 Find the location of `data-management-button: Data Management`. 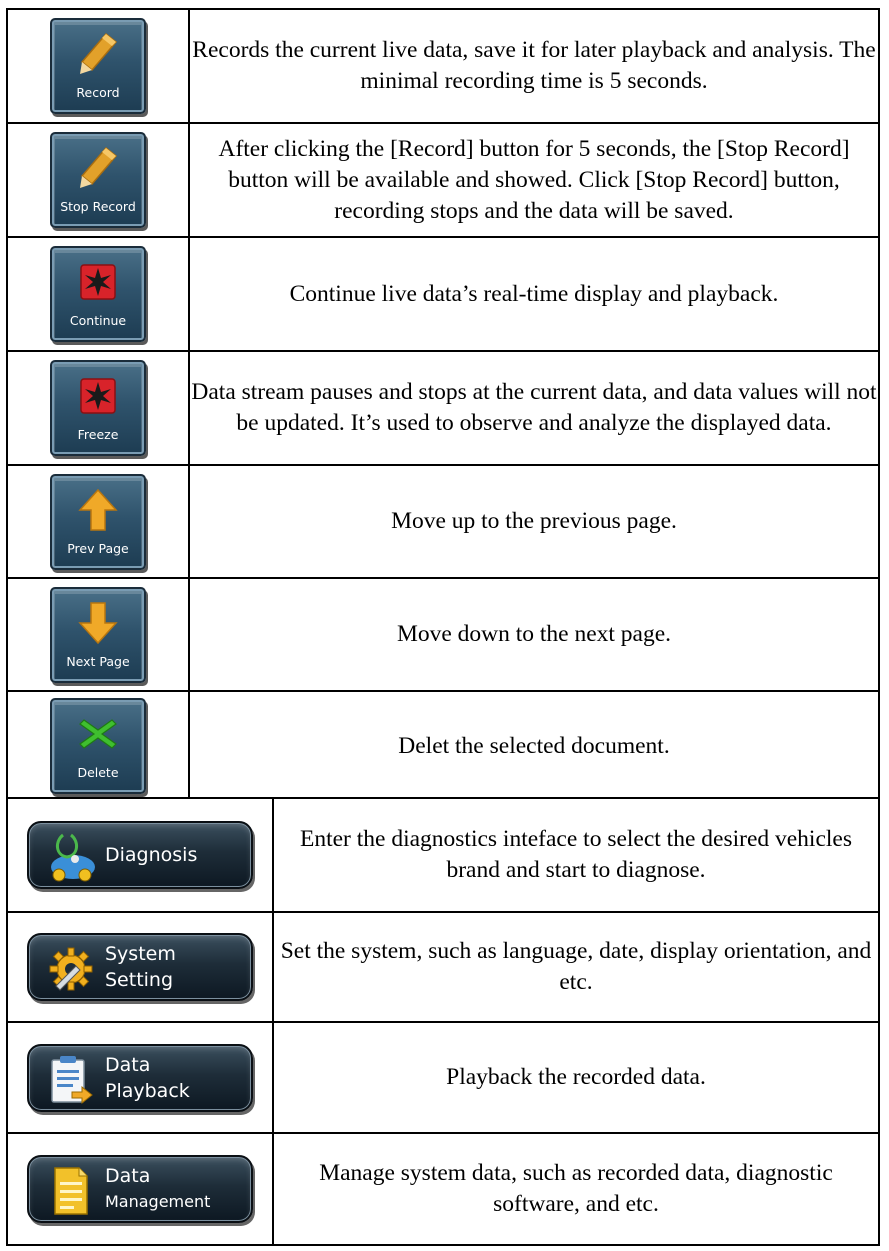

data-management-button: Data Management is located at coordinates (140, 1189).